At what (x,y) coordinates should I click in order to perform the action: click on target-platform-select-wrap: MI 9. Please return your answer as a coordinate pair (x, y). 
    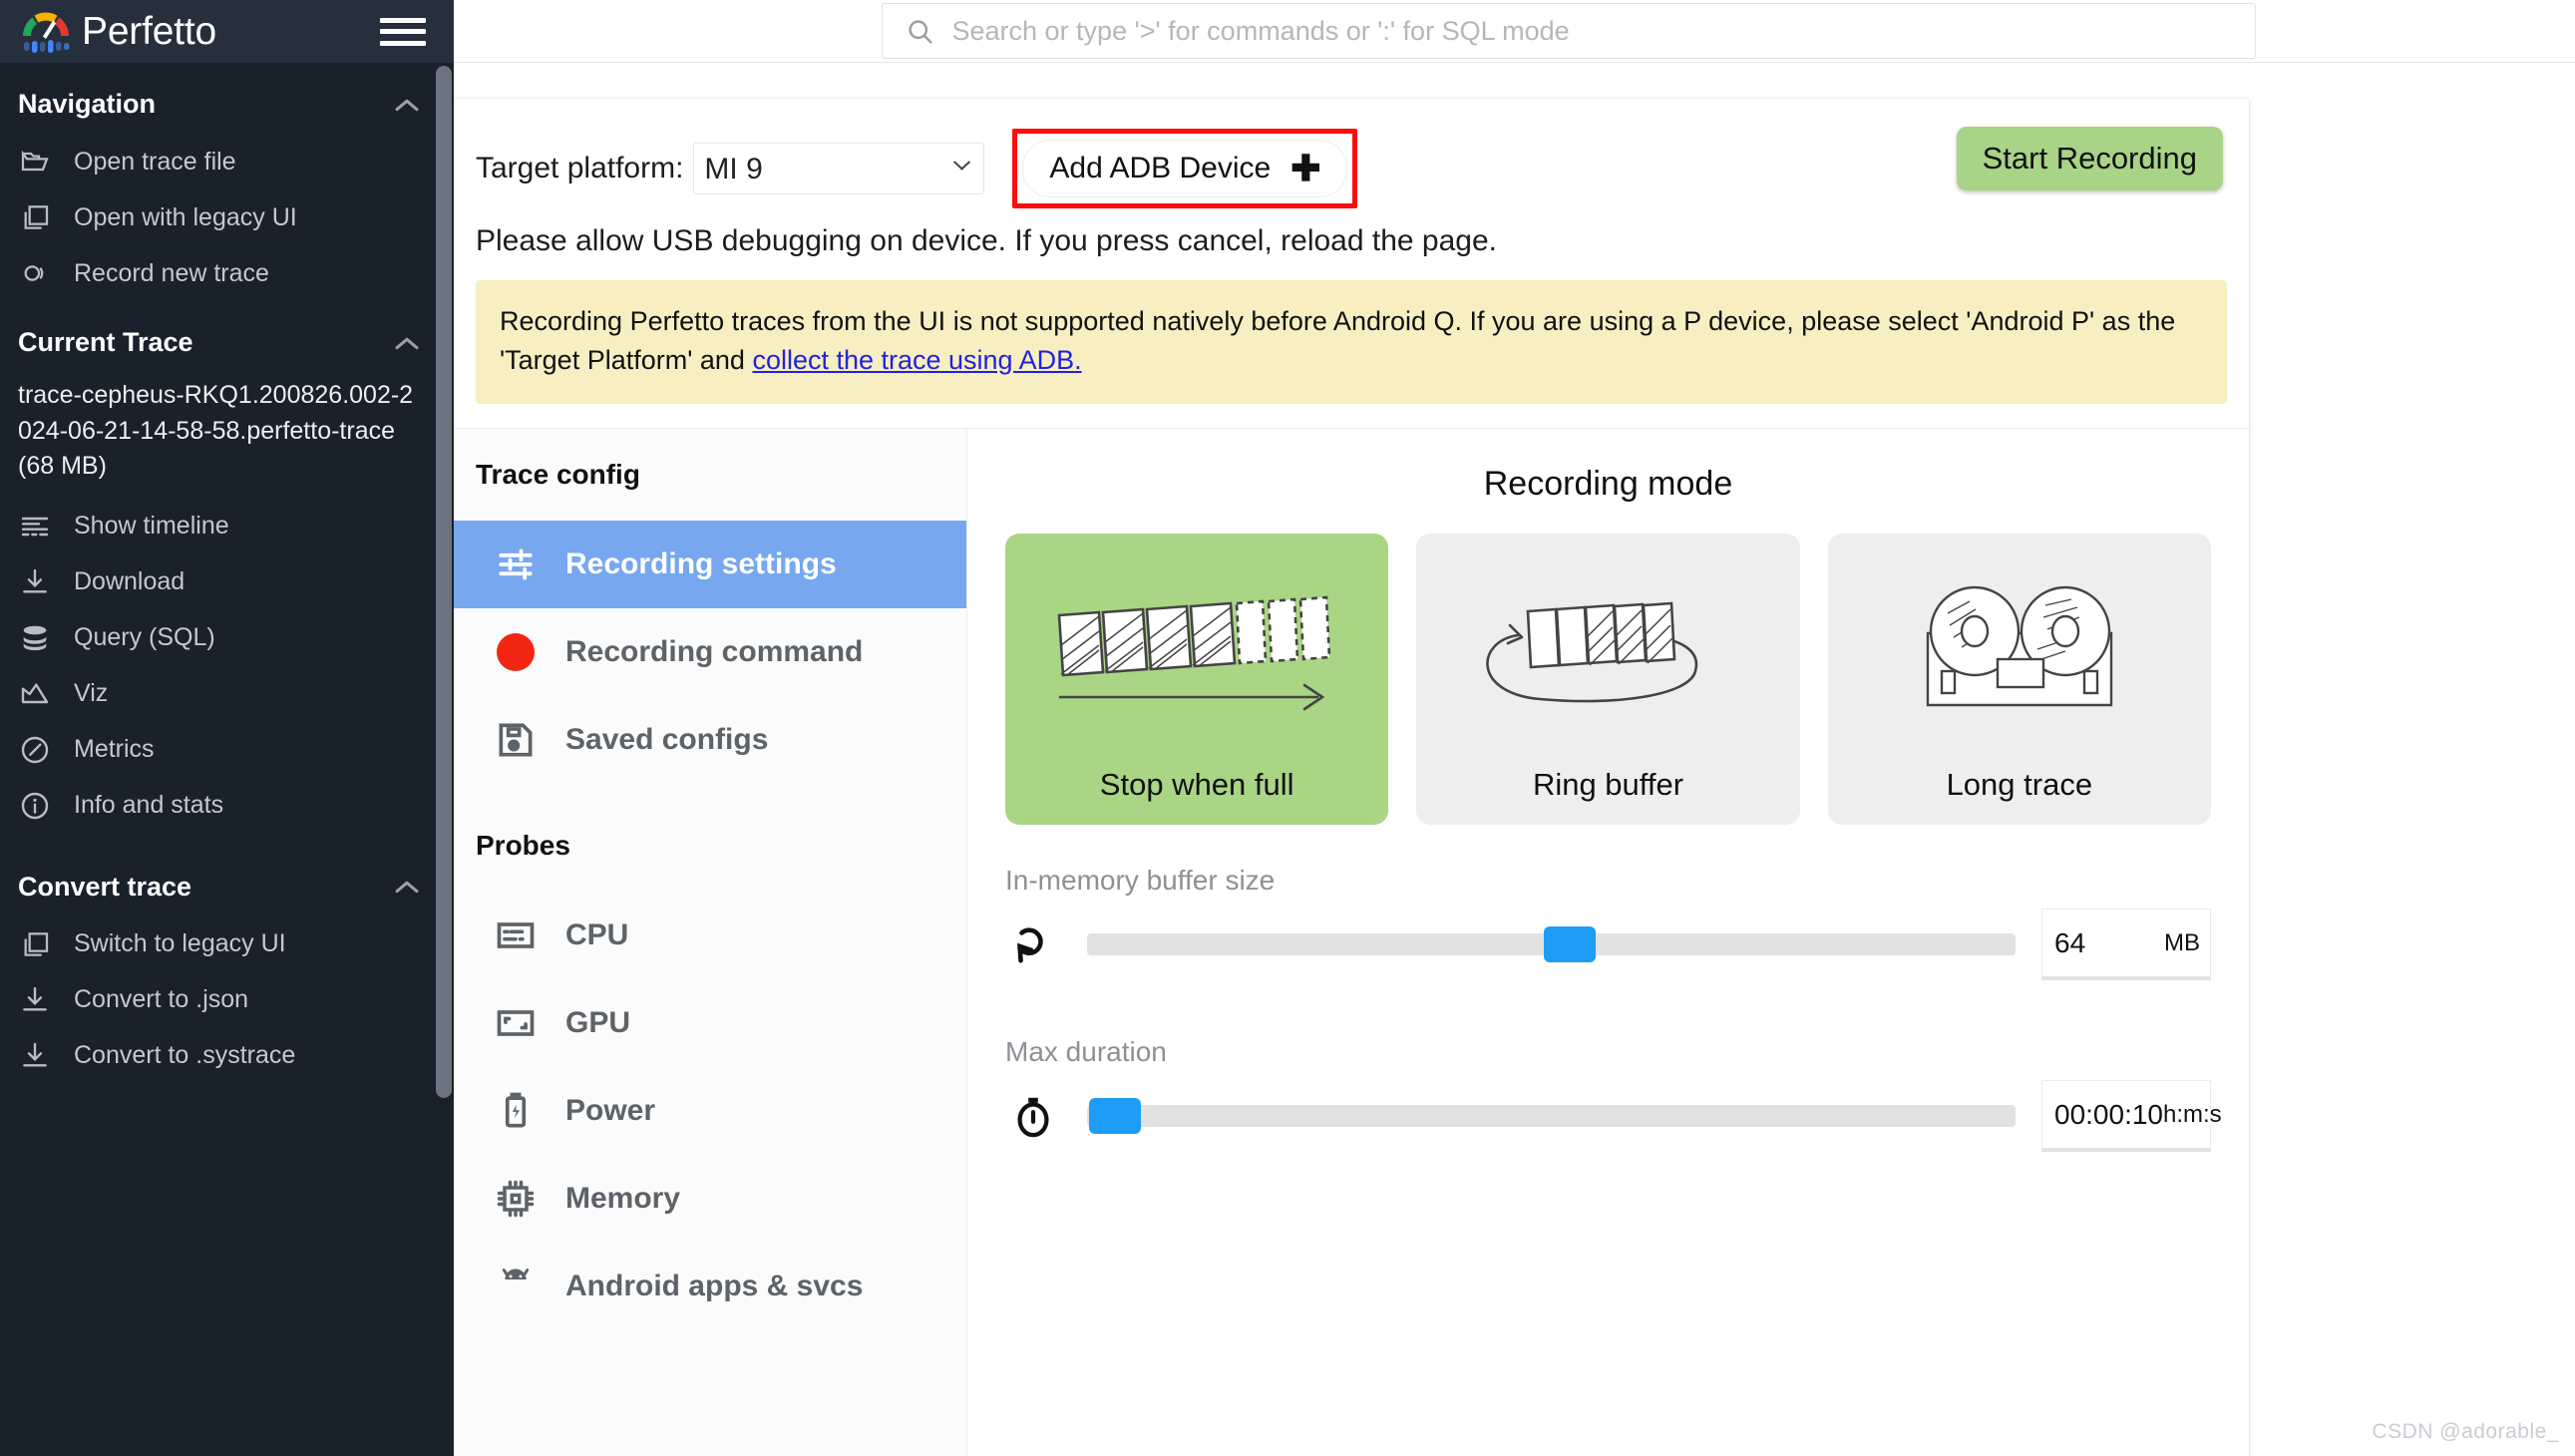
    Looking at the image, I should click on (839, 168).